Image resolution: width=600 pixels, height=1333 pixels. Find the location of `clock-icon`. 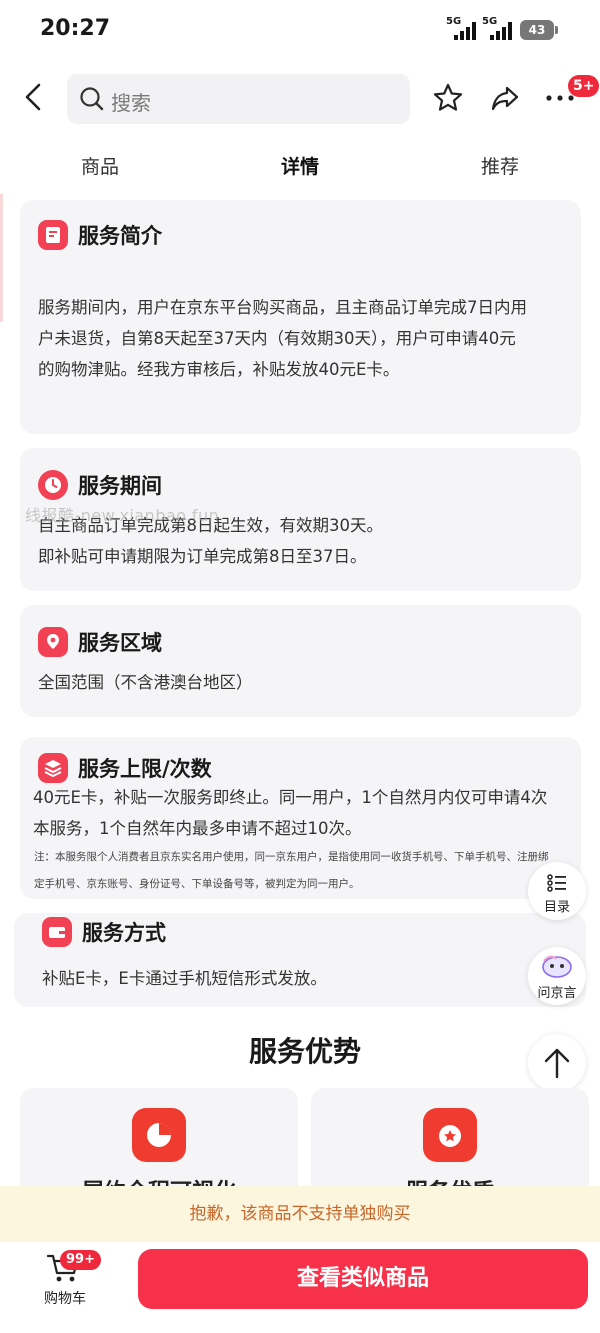

clock-icon is located at coordinates (53, 485).